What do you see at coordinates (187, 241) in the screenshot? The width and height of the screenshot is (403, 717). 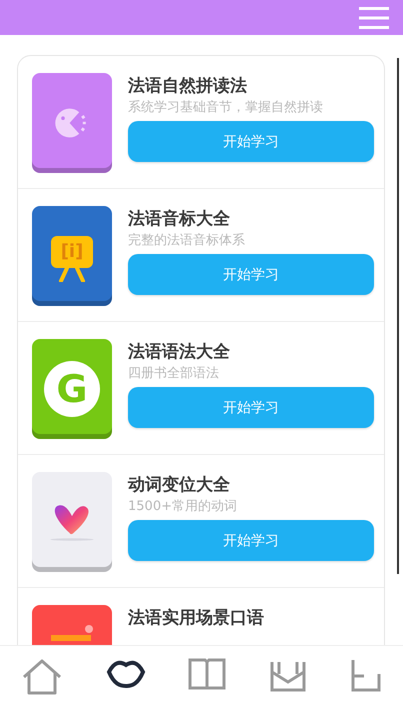 I see `course-description: 完整的法语音标体系` at bounding box center [187, 241].